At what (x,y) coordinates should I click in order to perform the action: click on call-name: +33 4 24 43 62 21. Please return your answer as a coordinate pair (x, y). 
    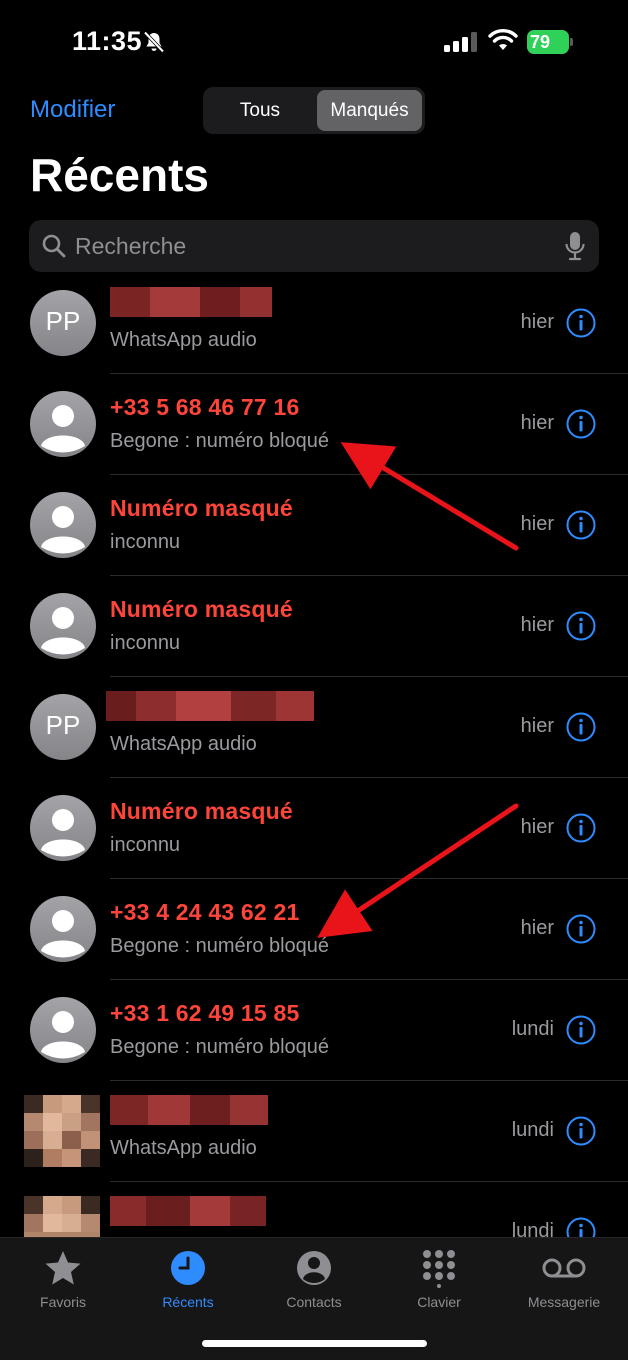
    Looking at the image, I should click on (205, 912).